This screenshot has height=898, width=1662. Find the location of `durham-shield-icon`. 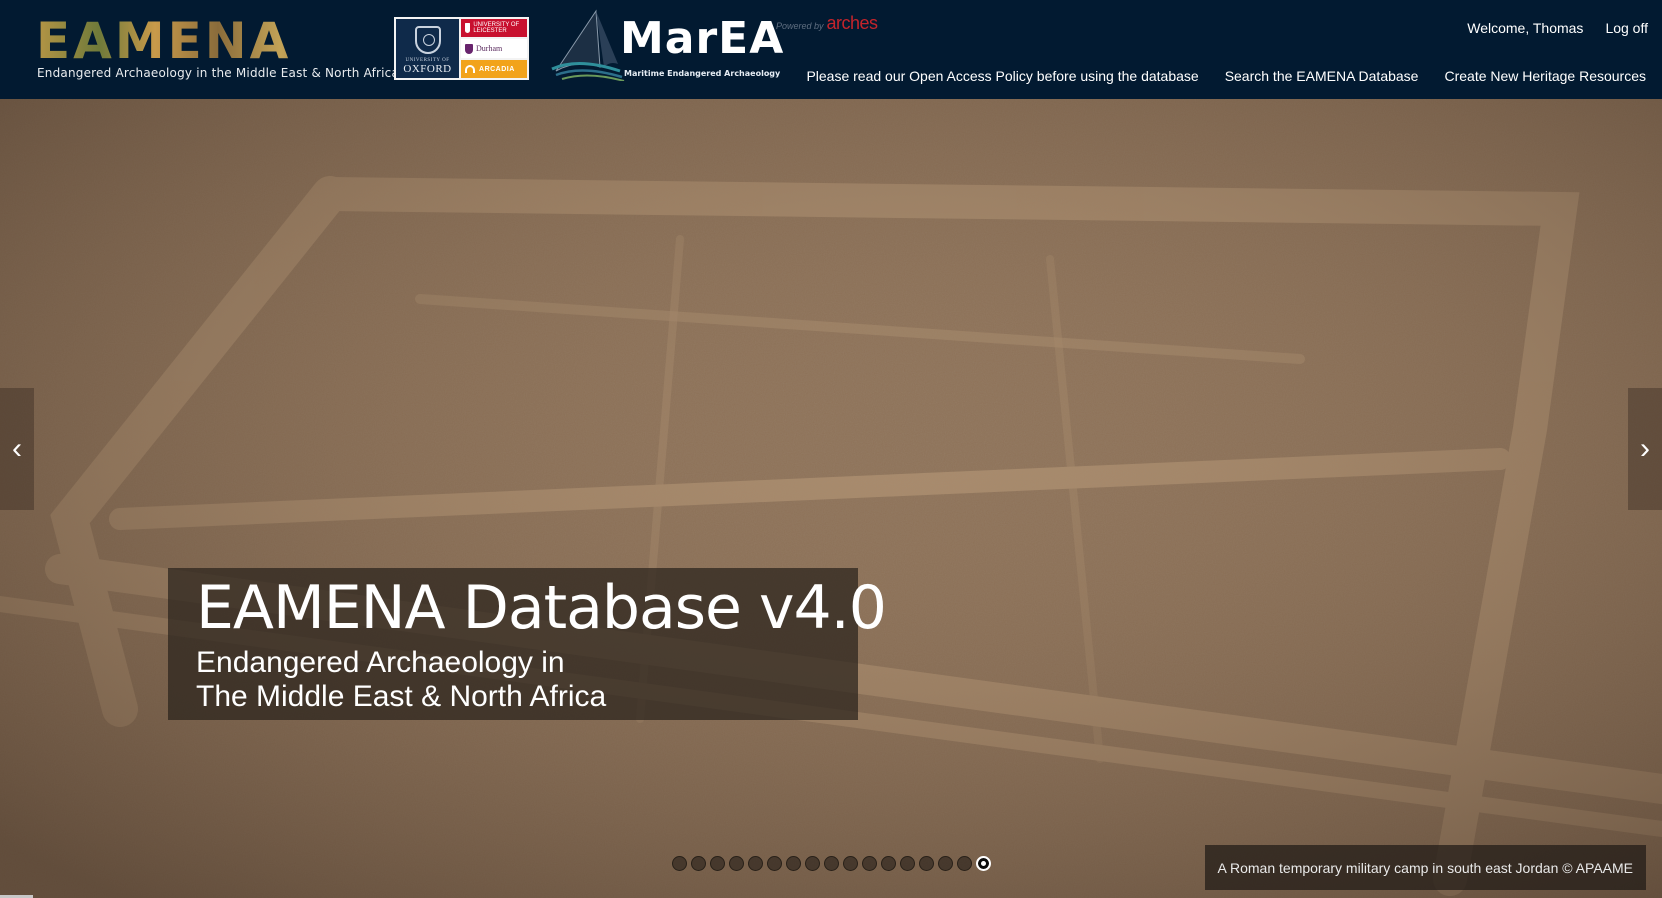

durham-shield-icon is located at coordinates (469, 48).